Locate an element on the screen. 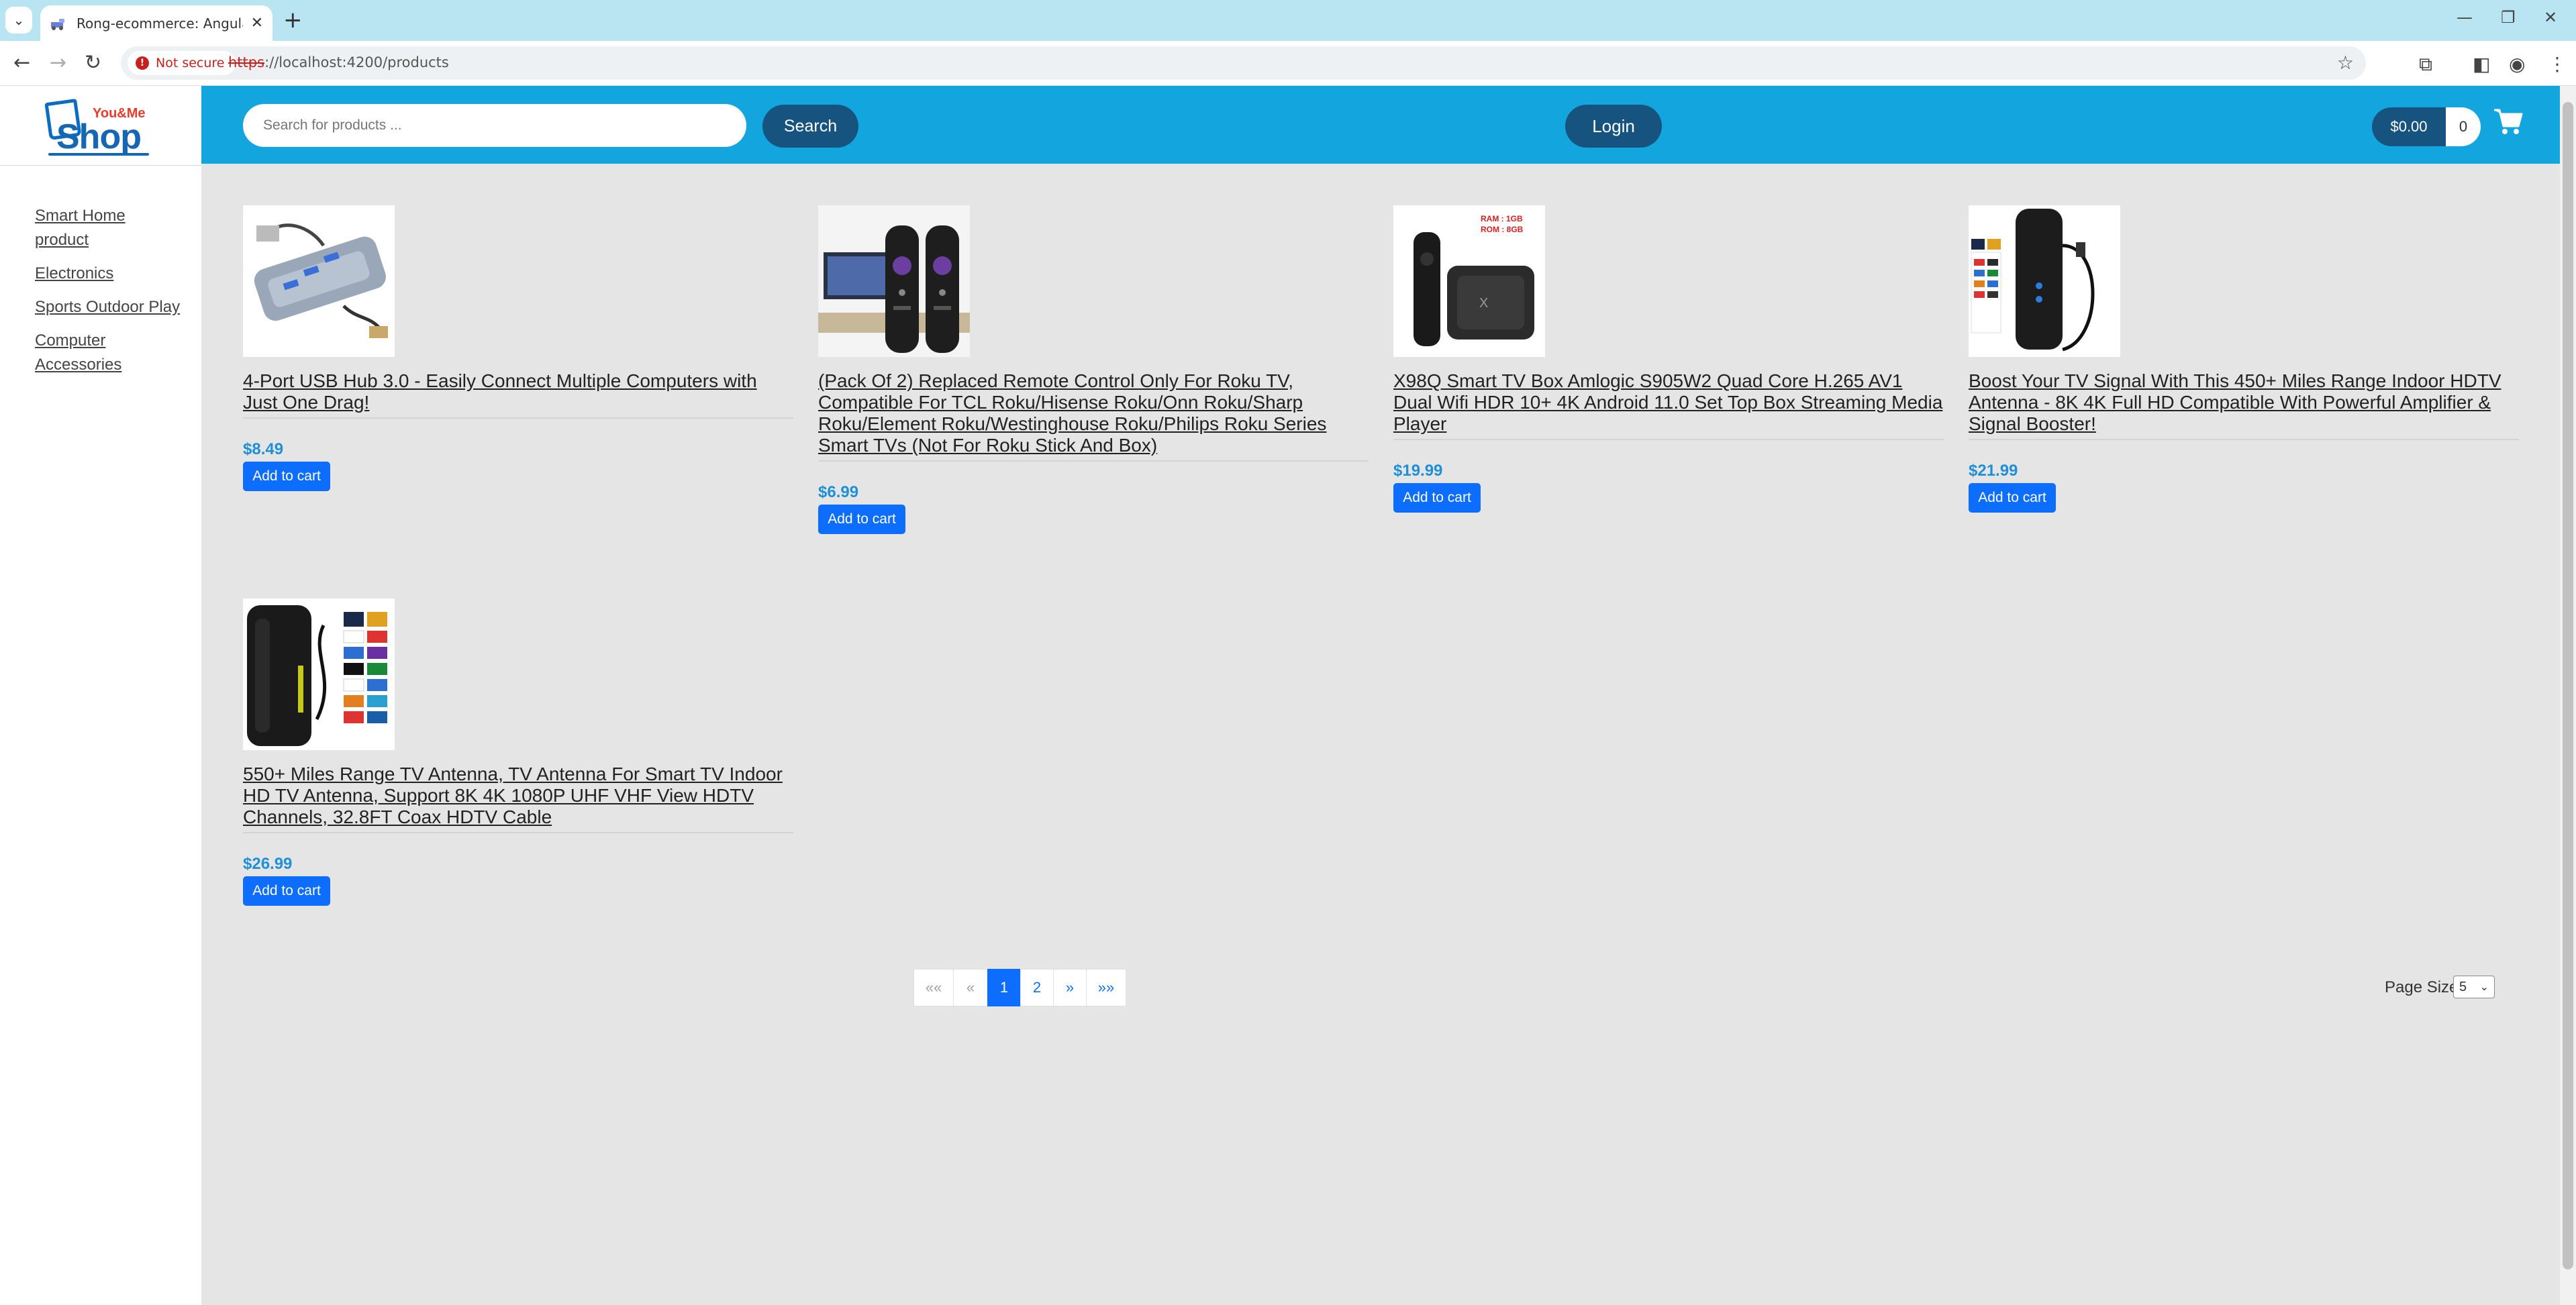 Image resolution: width=2576 pixels, height=1305 pixels. side-panel-icon: ◧ is located at coordinates (2481, 64).